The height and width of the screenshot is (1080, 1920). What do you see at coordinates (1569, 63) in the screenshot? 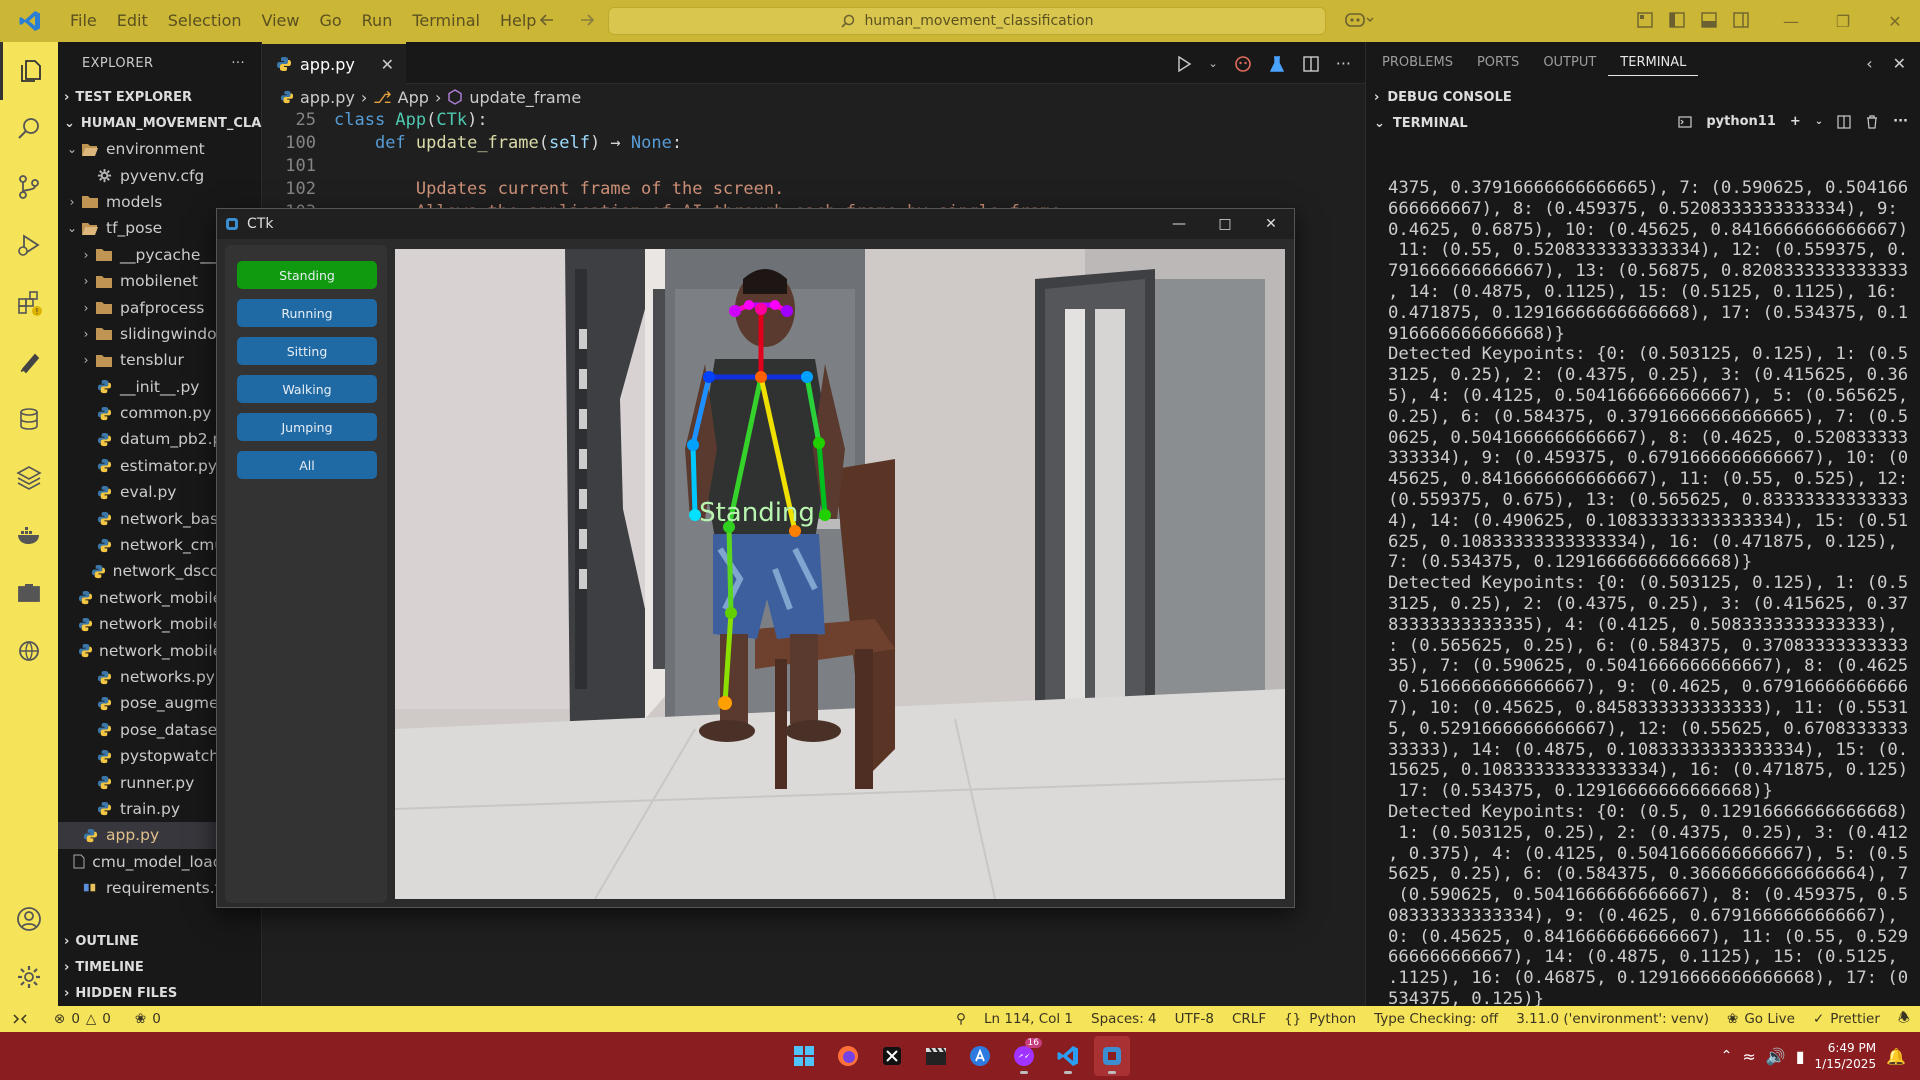
I see `tab-output: OUTPUT` at bounding box center [1569, 63].